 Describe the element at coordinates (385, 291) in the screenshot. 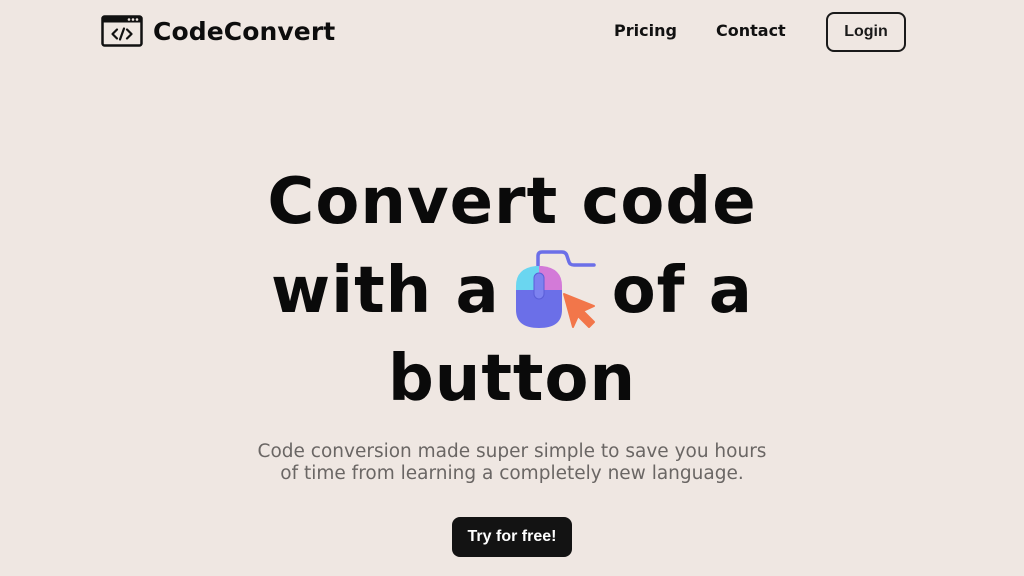

I see `hero-title-with-a: with a` at that location.